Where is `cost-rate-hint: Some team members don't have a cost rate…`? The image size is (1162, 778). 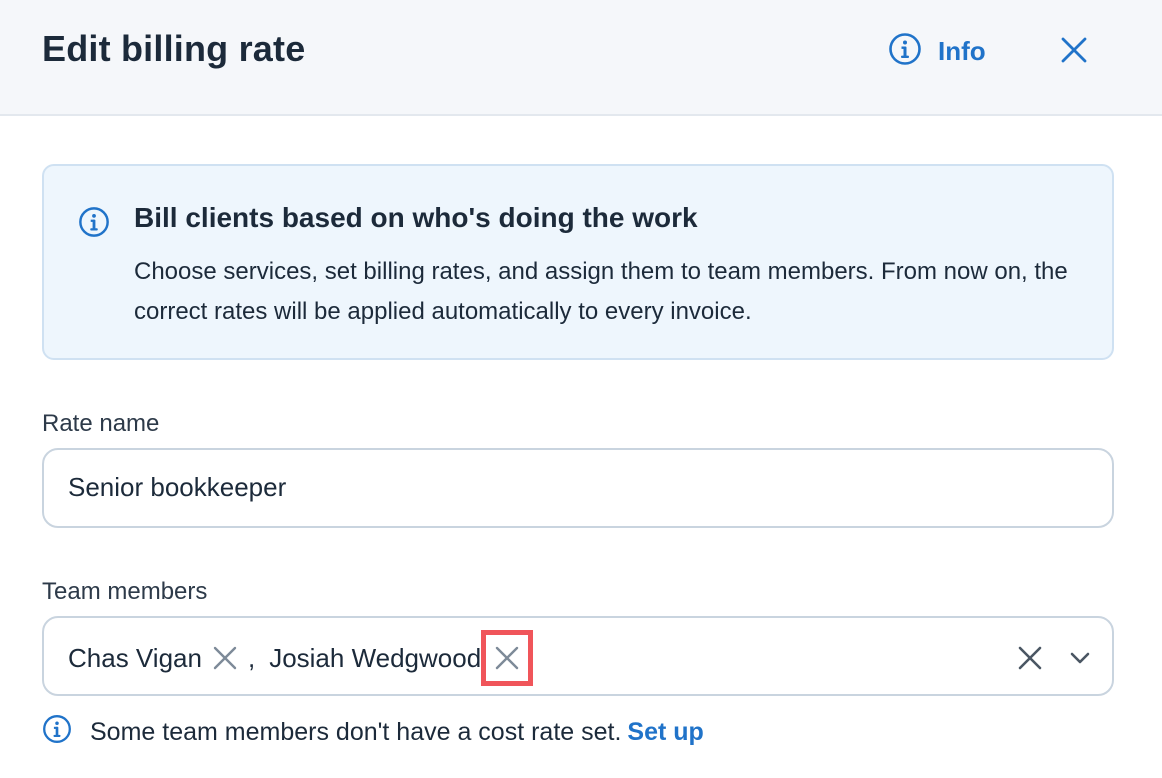 cost-rate-hint: Some team members don't have a cost rate… is located at coordinates (373, 732).